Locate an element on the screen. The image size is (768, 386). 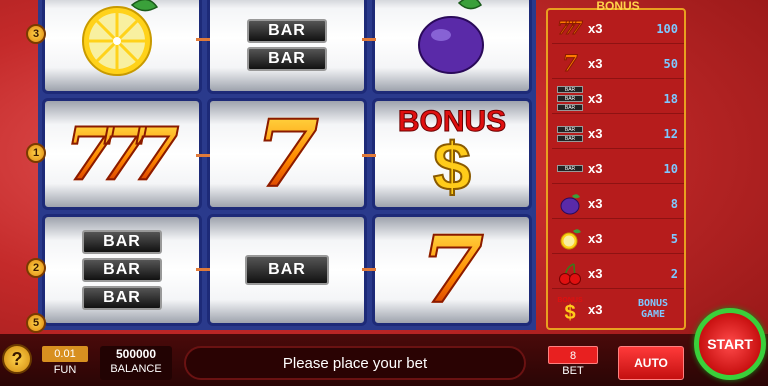
coin-value: 0.01 is located at coordinates (65, 354).